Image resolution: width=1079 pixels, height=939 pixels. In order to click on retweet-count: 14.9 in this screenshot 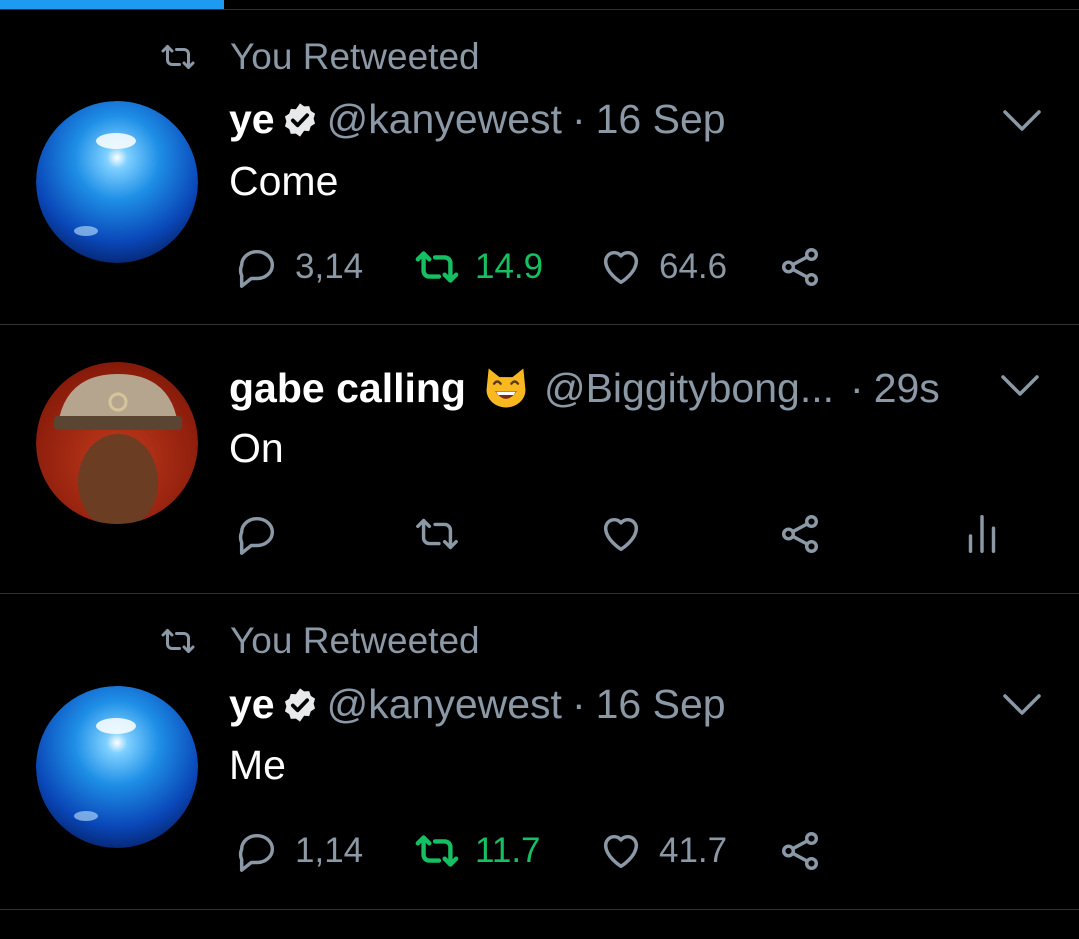, I will do `click(509, 266)`.